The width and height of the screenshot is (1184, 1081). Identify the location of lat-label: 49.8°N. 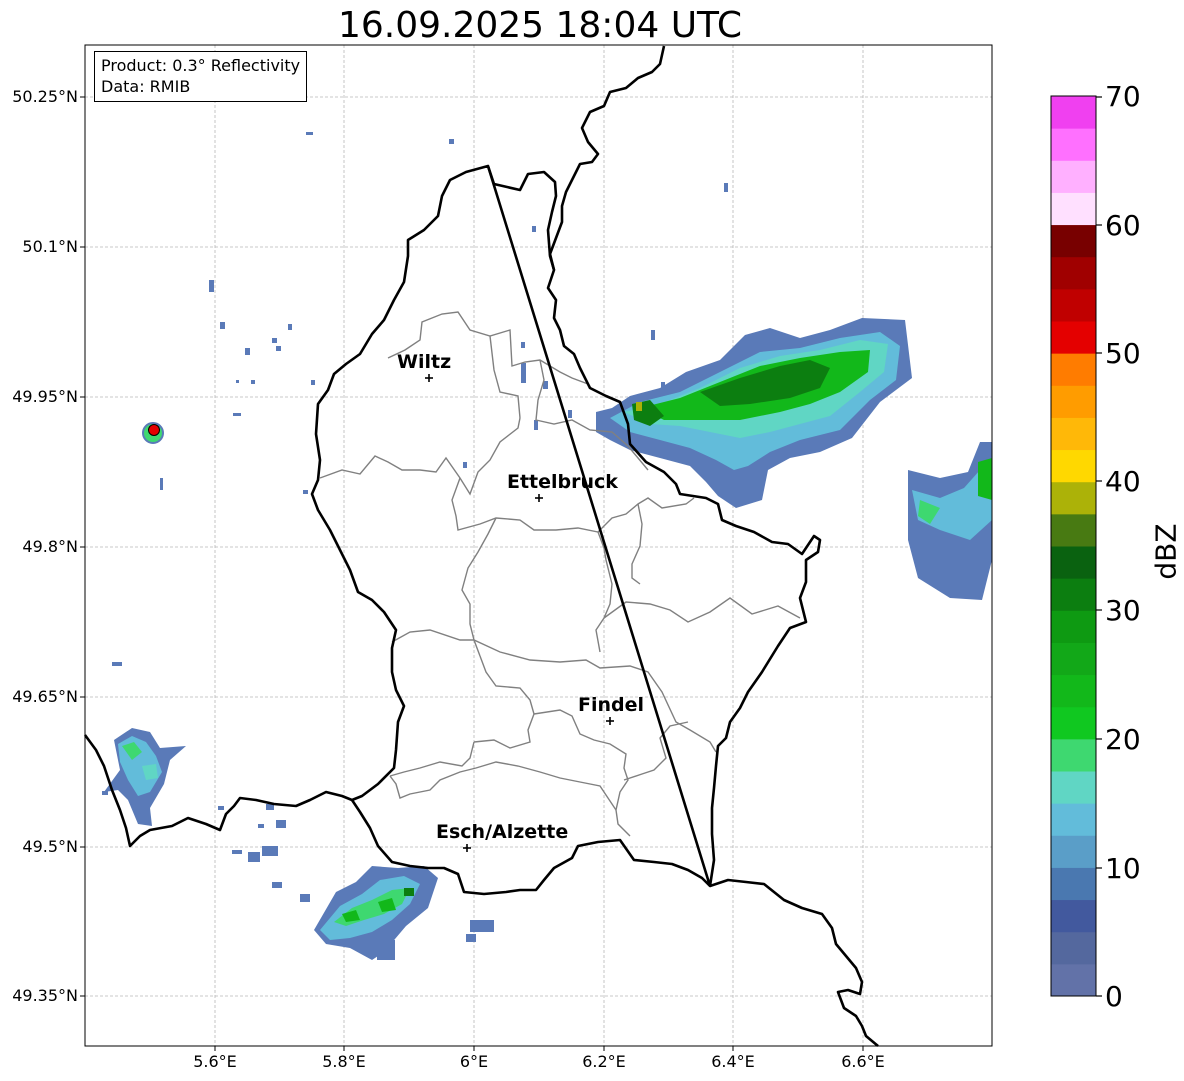
(50, 546).